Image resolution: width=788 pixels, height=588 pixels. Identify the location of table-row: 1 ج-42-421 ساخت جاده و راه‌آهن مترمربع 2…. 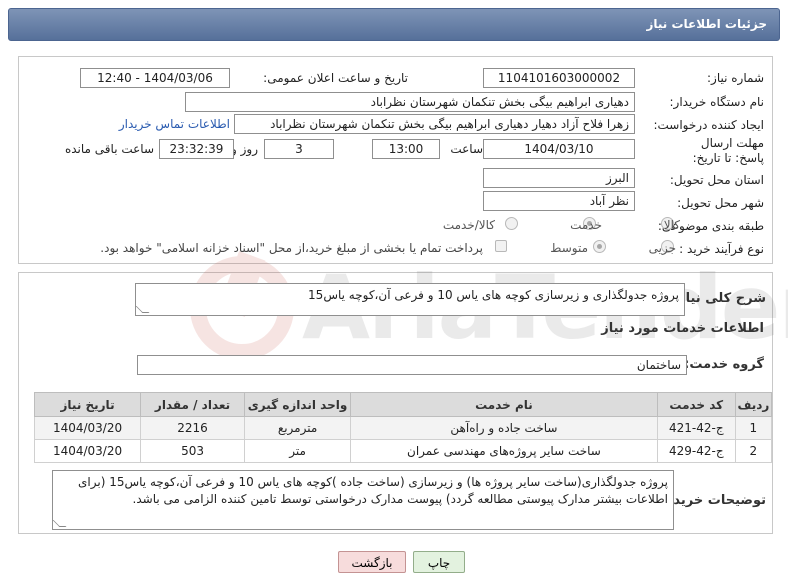
(403, 428).